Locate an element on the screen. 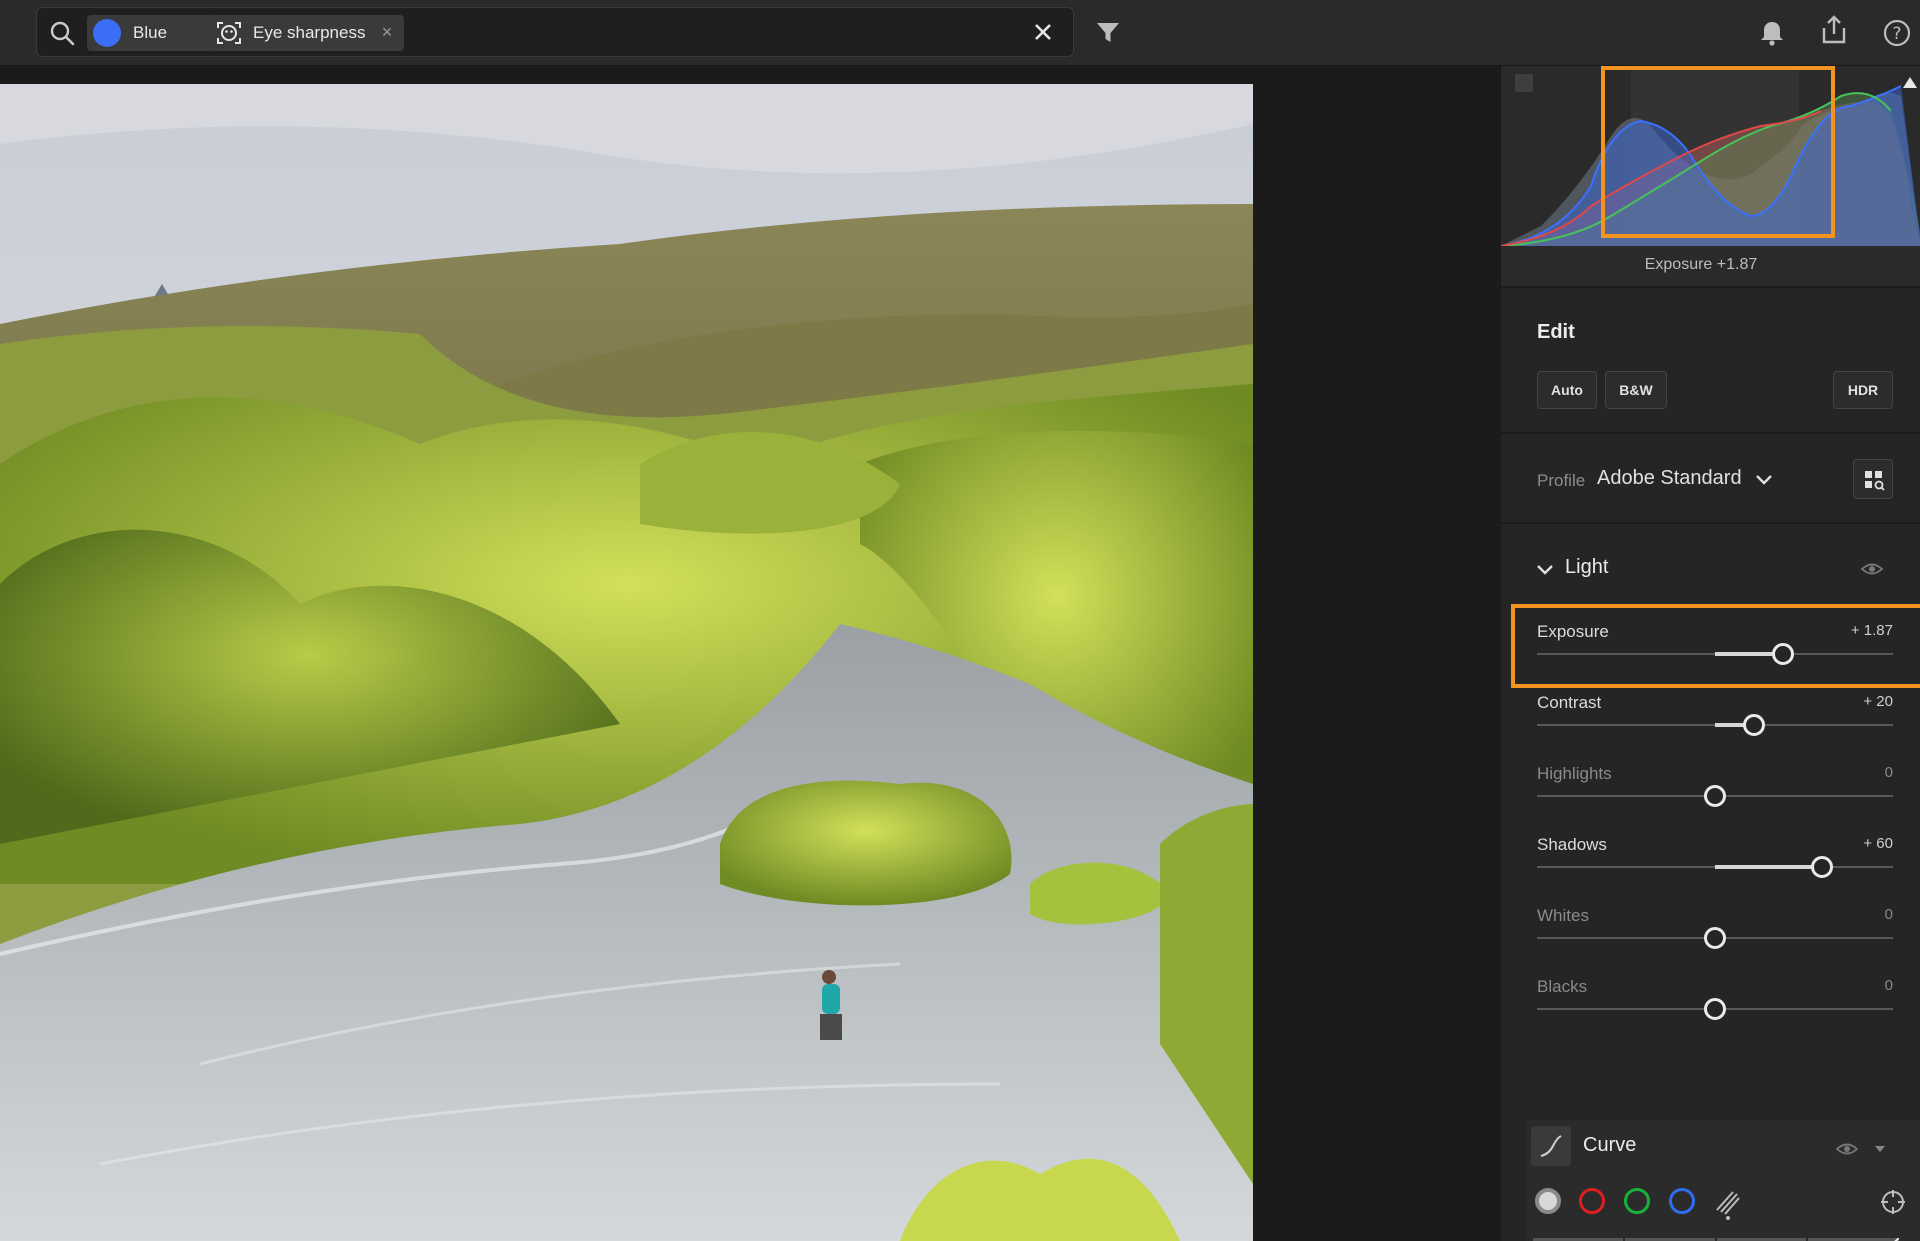  red-curve-channel is located at coordinates (1592, 1201).